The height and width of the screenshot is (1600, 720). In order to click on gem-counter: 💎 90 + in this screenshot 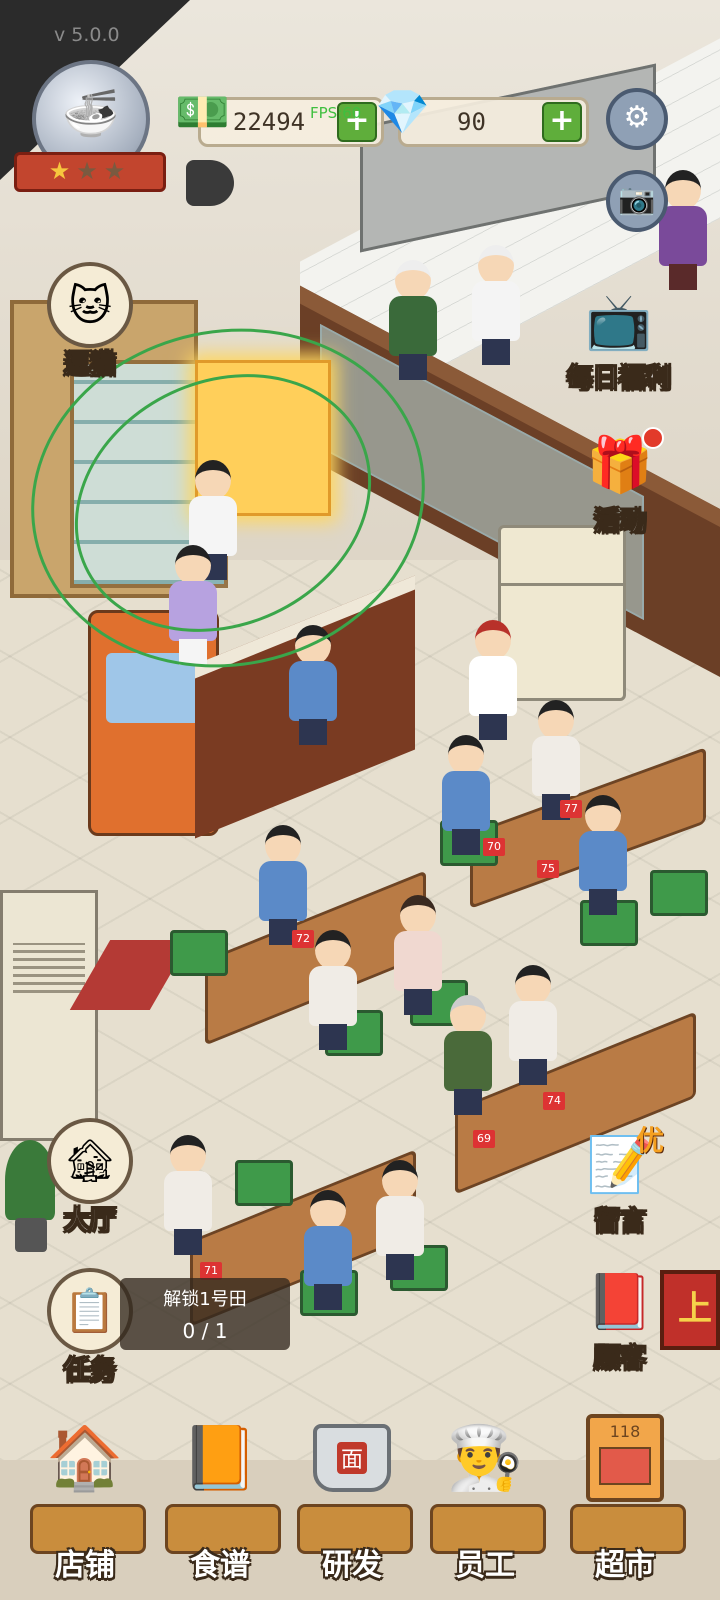, I will do `click(482, 117)`.